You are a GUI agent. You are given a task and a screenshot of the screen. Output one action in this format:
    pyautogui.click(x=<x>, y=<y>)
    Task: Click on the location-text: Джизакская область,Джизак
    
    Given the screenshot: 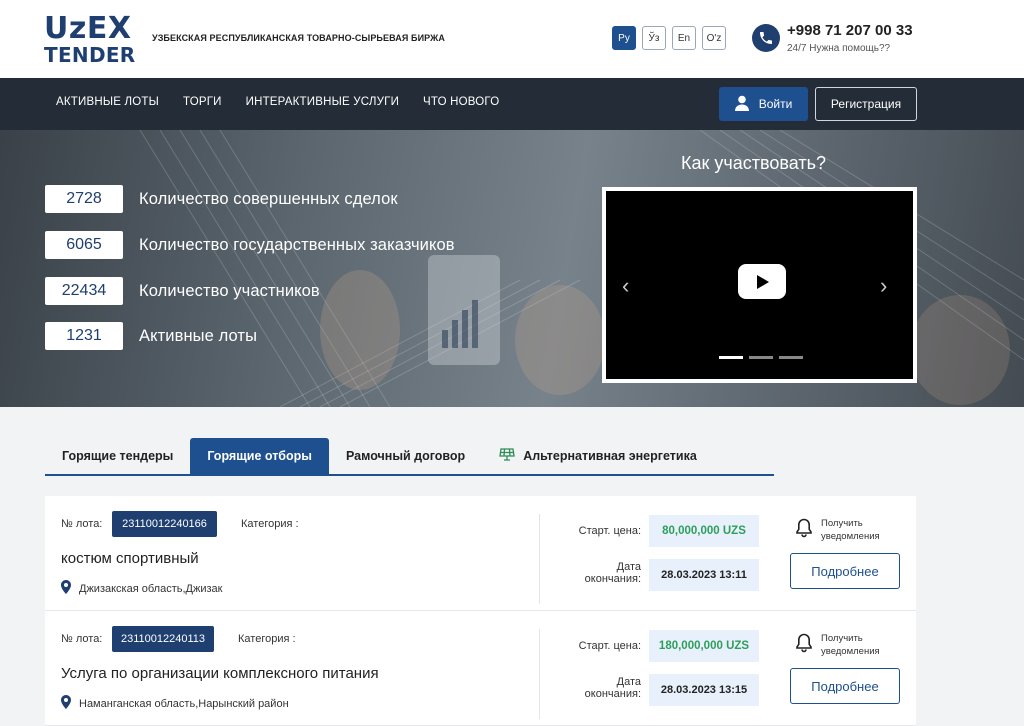 What is the action you would take?
    pyautogui.click(x=151, y=588)
    